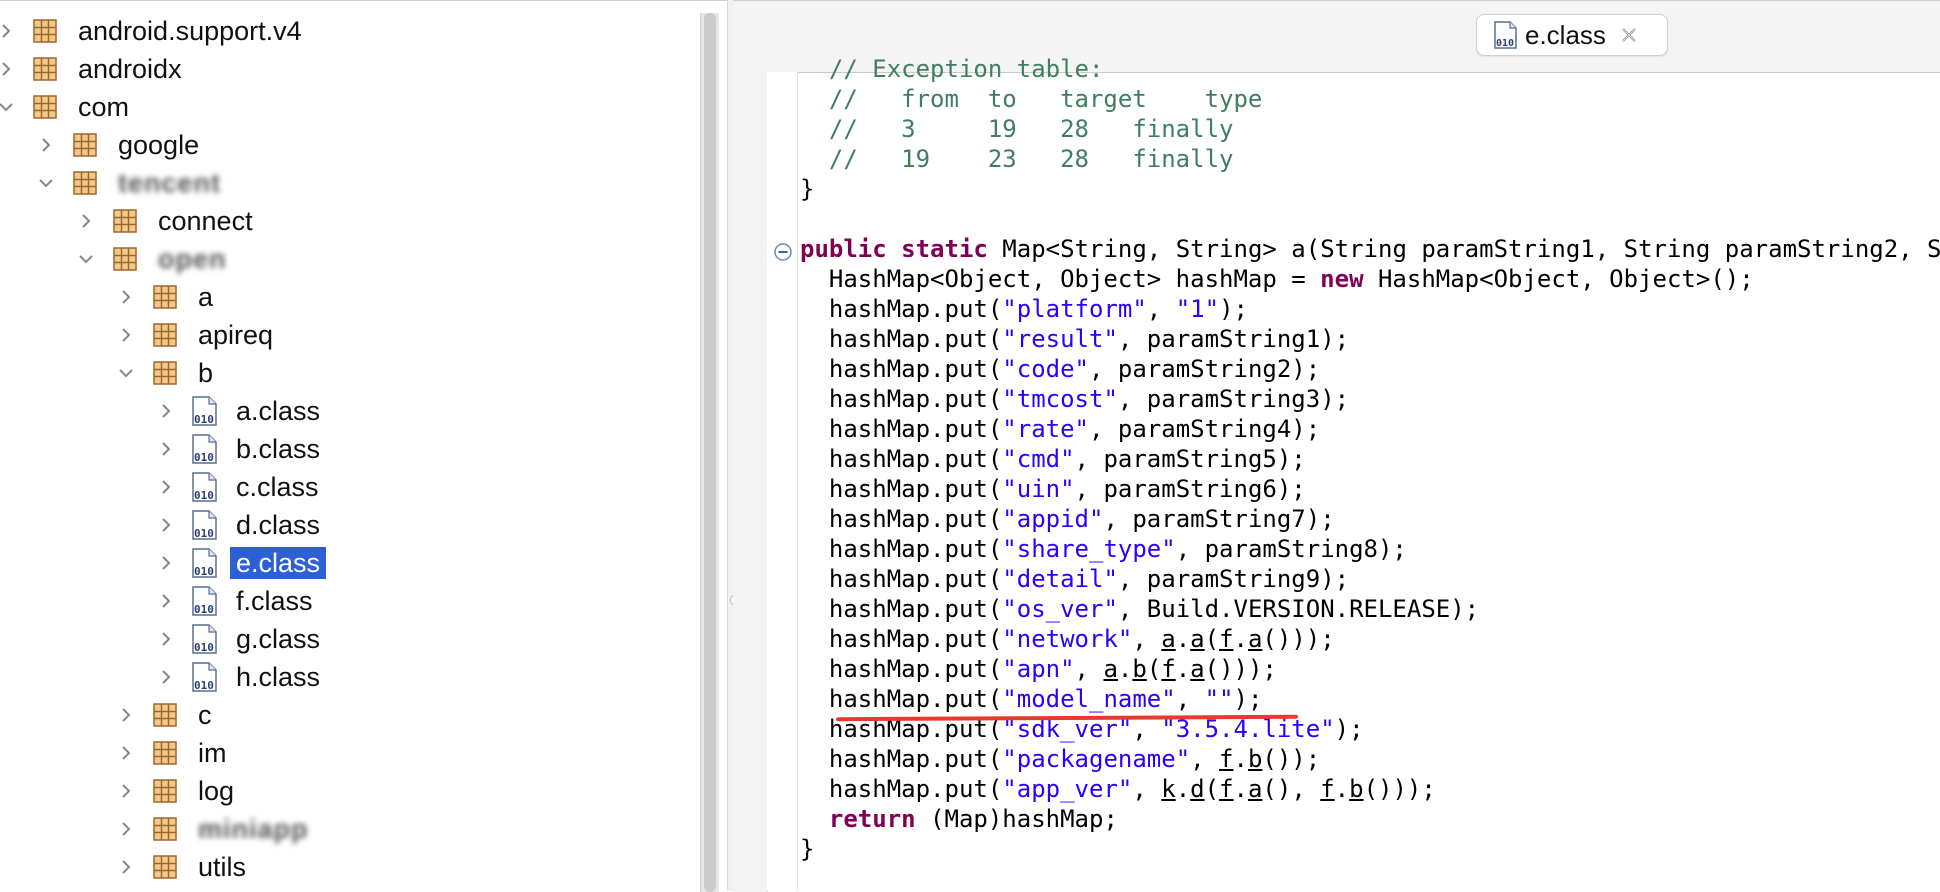  I want to click on tree-item-package: c, so click(165, 715).